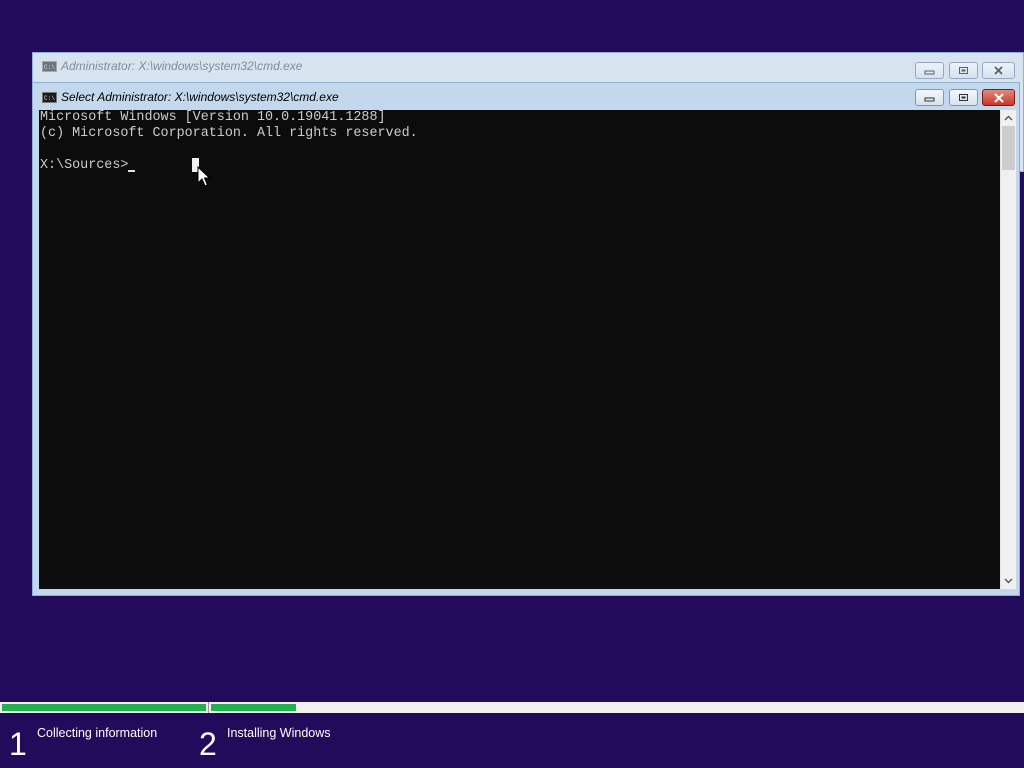 The width and height of the screenshot is (1024, 768). I want to click on text-caret, so click(131, 171).